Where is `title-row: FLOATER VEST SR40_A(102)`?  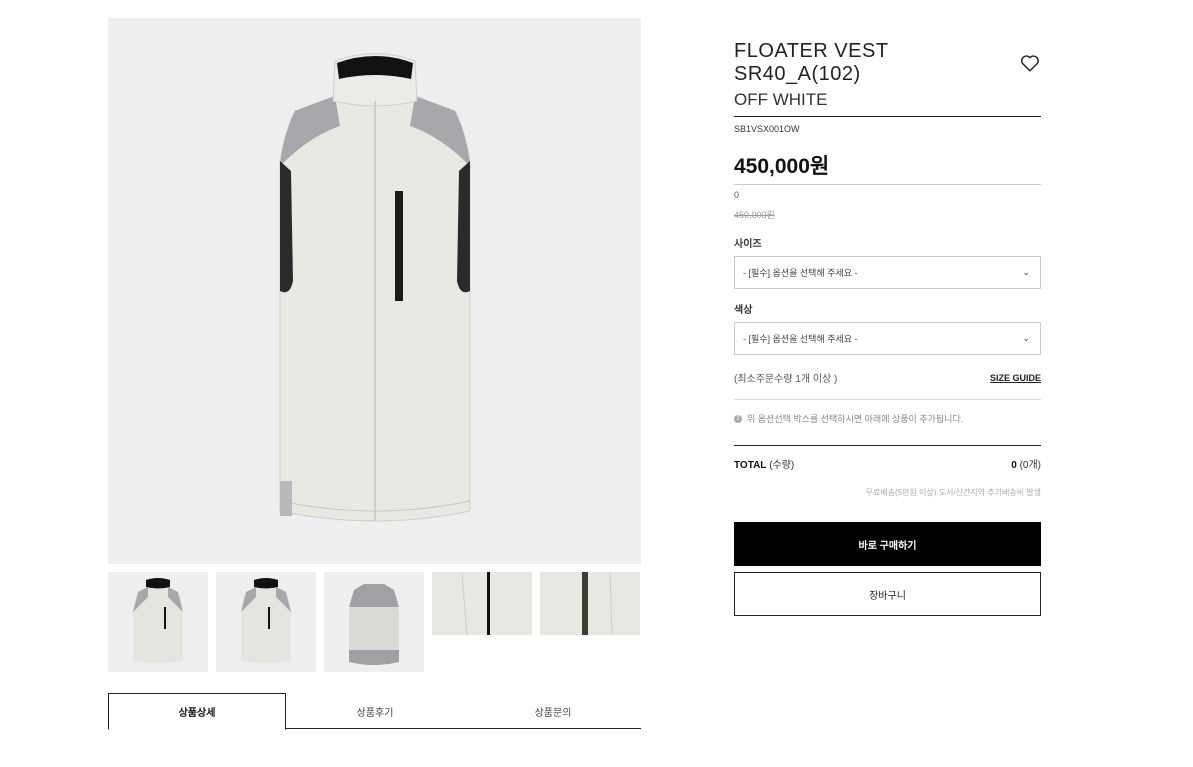 title-row: FLOATER VEST SR40_A(102) is located at coordinates (887, 62).